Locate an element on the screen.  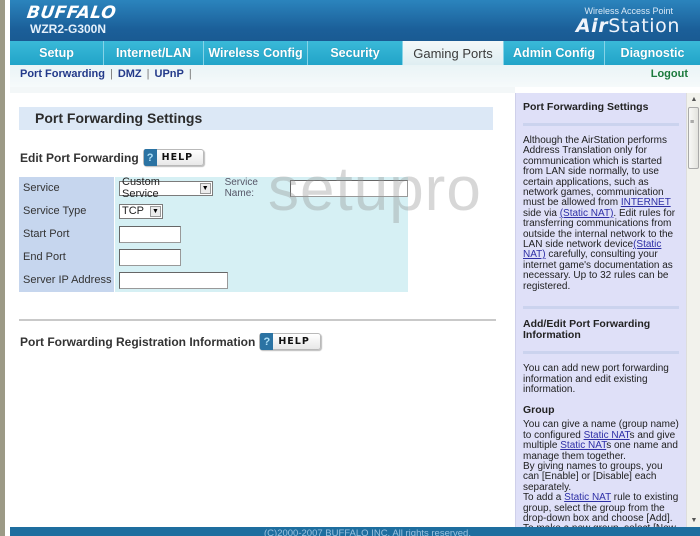
section-divider is located at coordinates (257, 320).